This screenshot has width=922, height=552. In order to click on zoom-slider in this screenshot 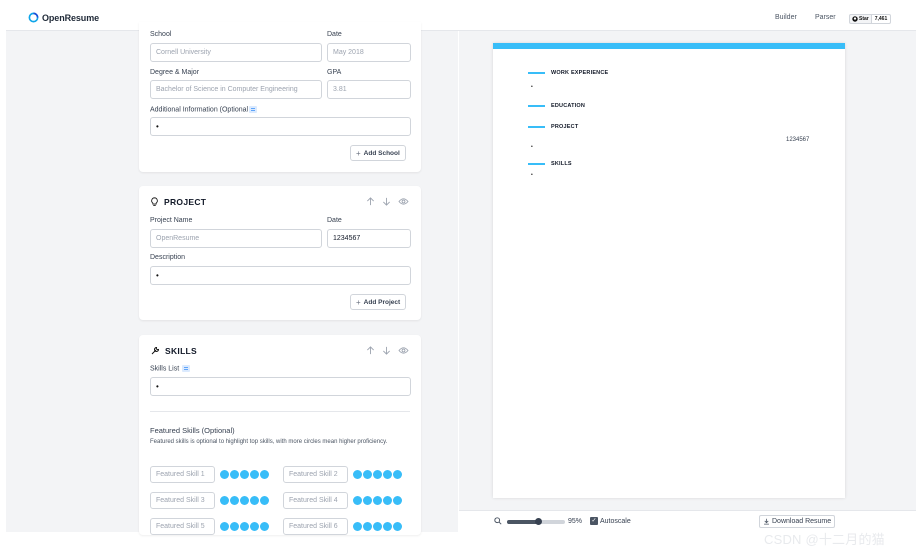, I will do `click(536, 521)`.